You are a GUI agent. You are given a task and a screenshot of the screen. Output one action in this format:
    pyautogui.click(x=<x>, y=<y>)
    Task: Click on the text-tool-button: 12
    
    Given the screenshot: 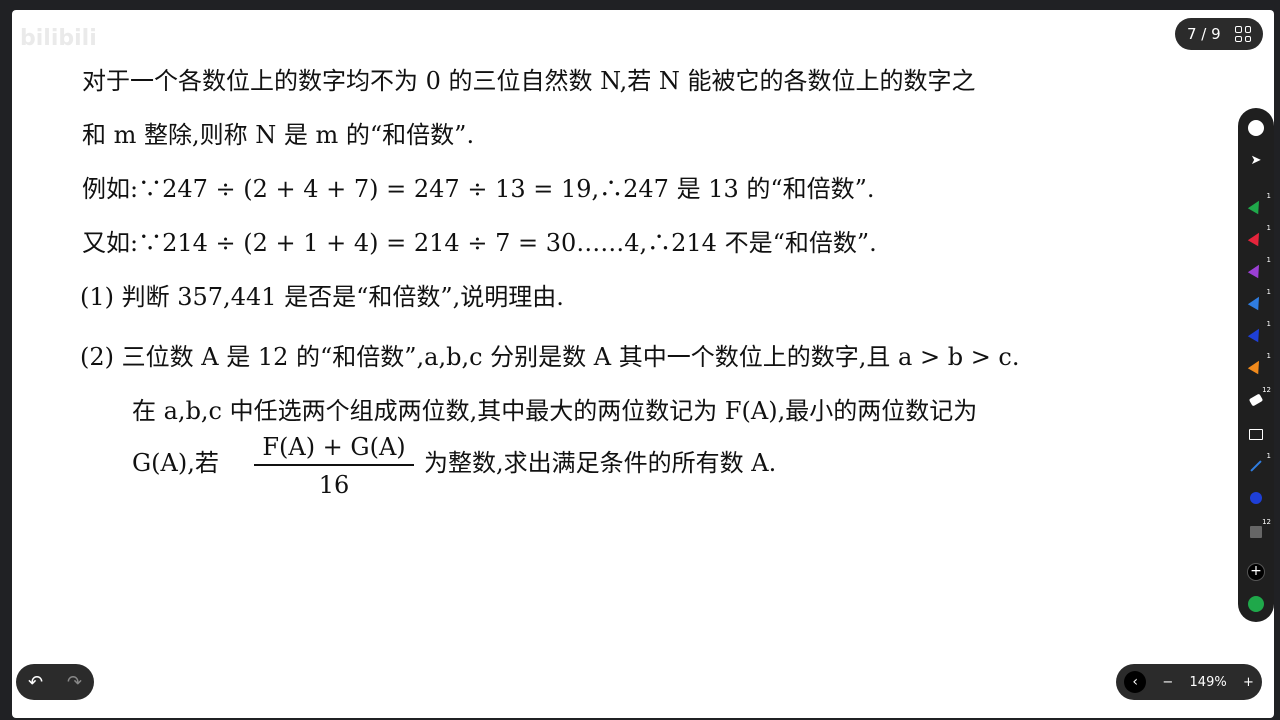 What is the action you would take?
    pyautogui.click(x=1256, y=531)
    